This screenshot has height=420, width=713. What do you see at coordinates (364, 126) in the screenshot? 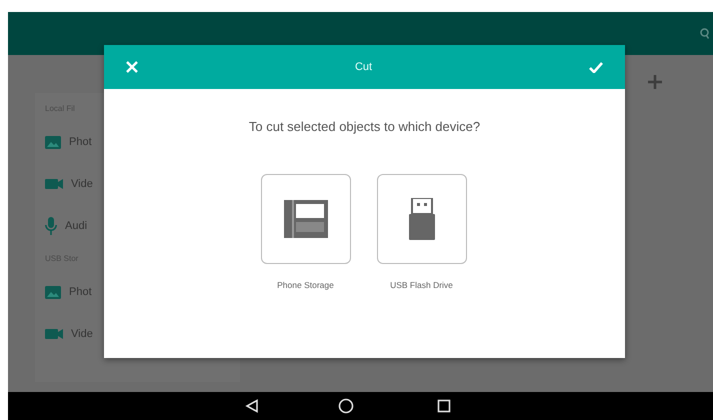
I see `dialog-question: To cut selected objects to which device?` at bounding box center [364, 126].